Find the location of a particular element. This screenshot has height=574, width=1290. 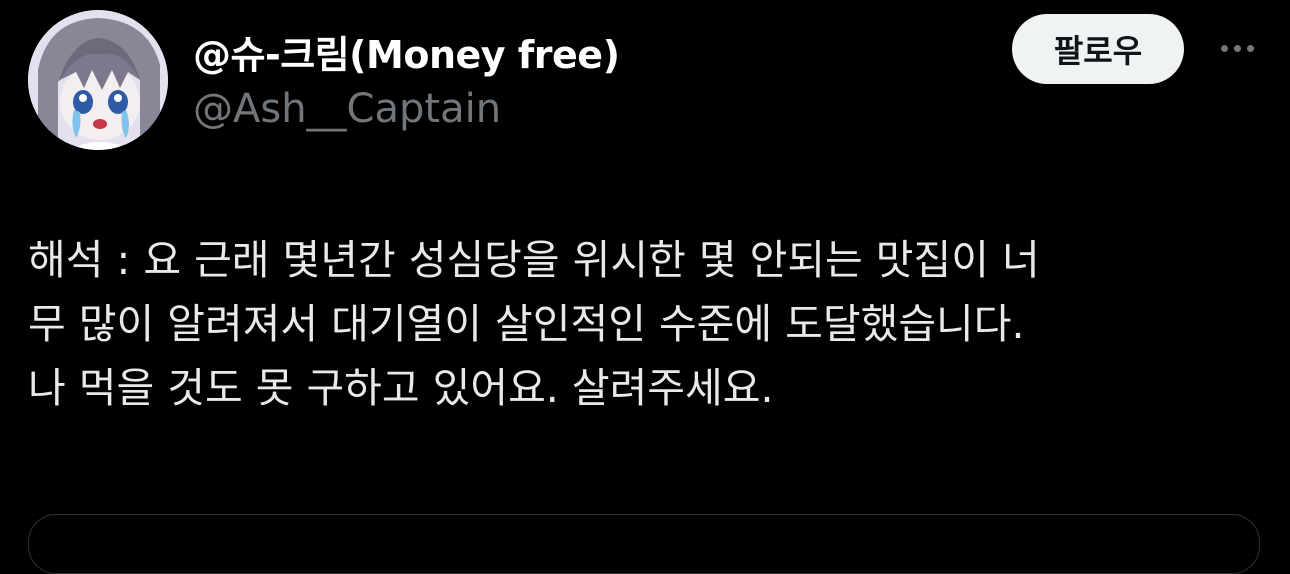

more-options-icon is located at coordinates (1237, 48).